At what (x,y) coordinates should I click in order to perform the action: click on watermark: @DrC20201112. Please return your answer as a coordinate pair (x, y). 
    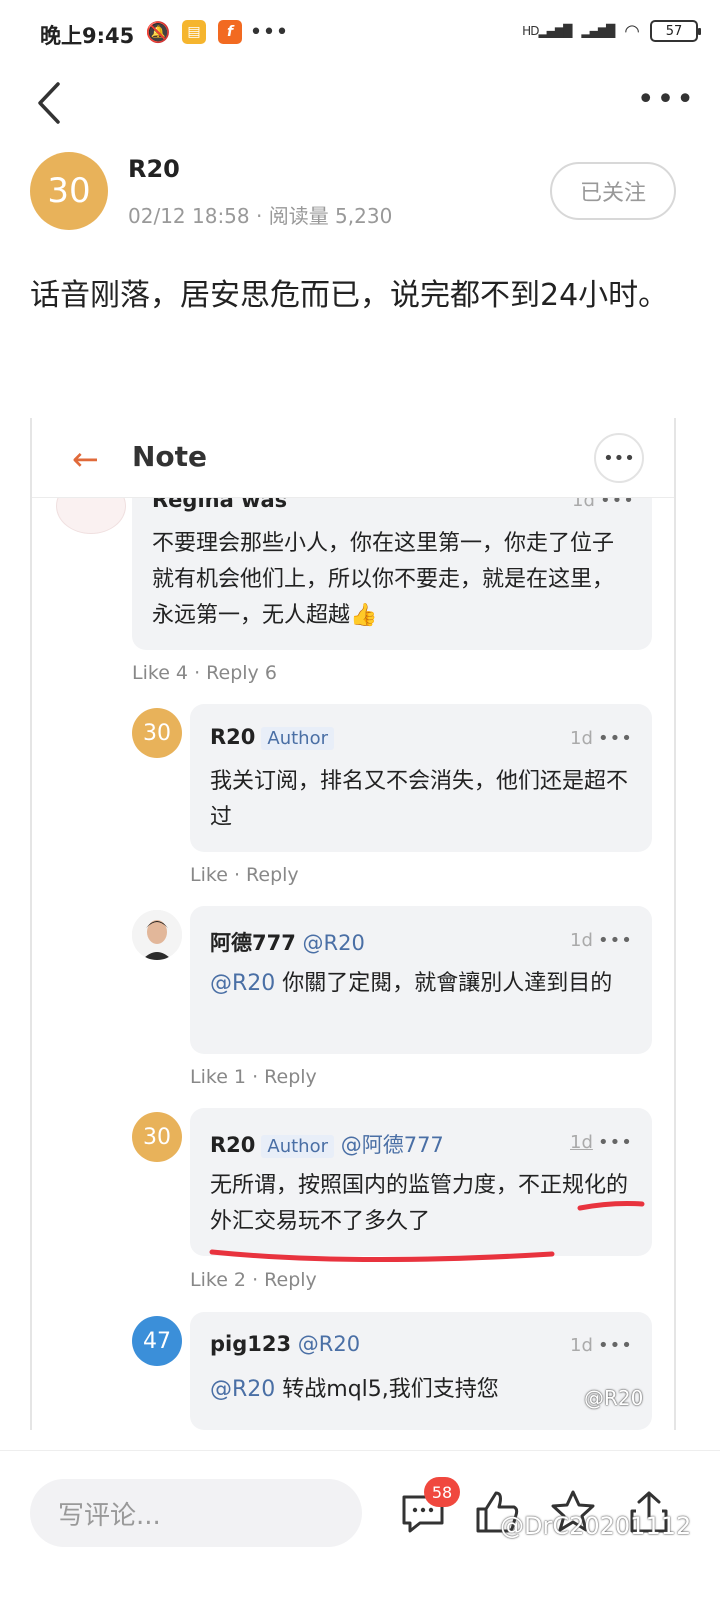
    Looking at the image, I should click on (596, 1526).